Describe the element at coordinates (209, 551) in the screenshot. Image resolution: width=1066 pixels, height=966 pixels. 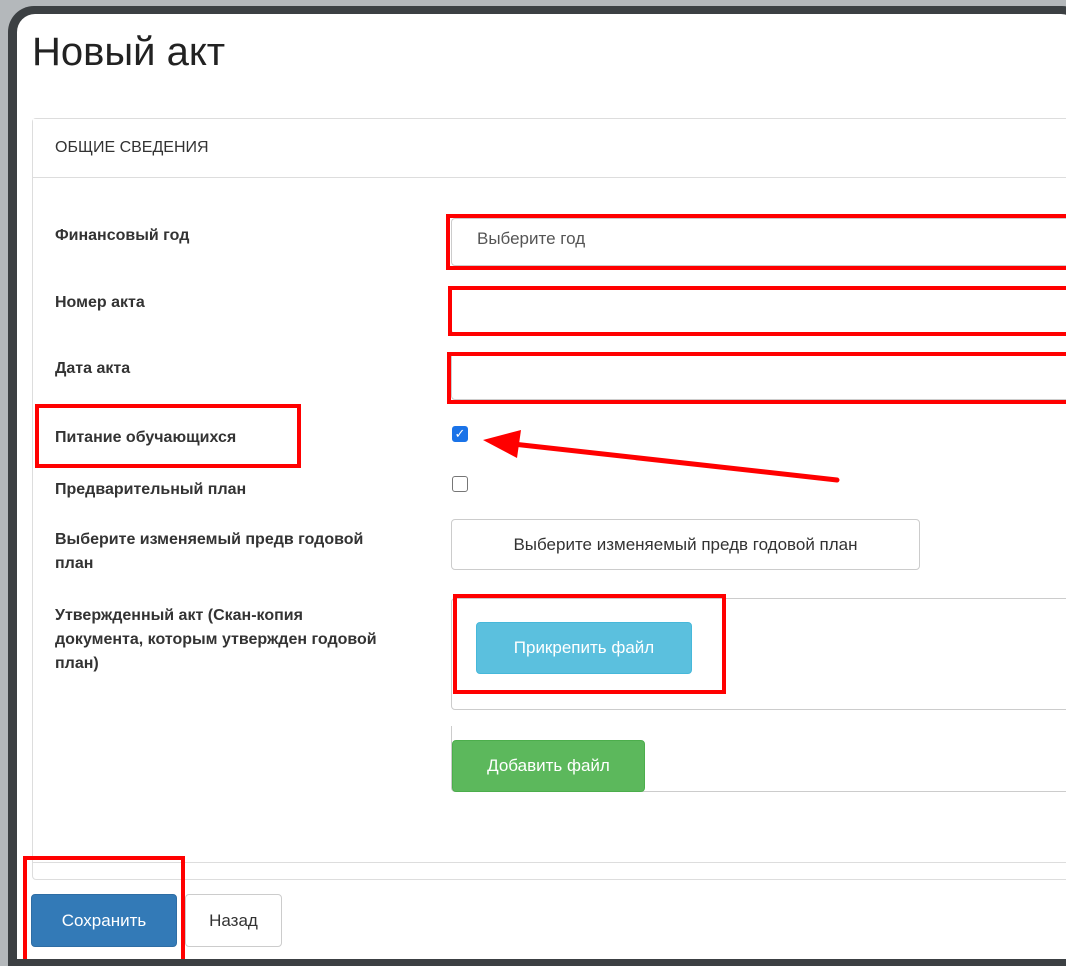
I see `select-plan-label: Выберите изменяемый предв годовой план` at that location.